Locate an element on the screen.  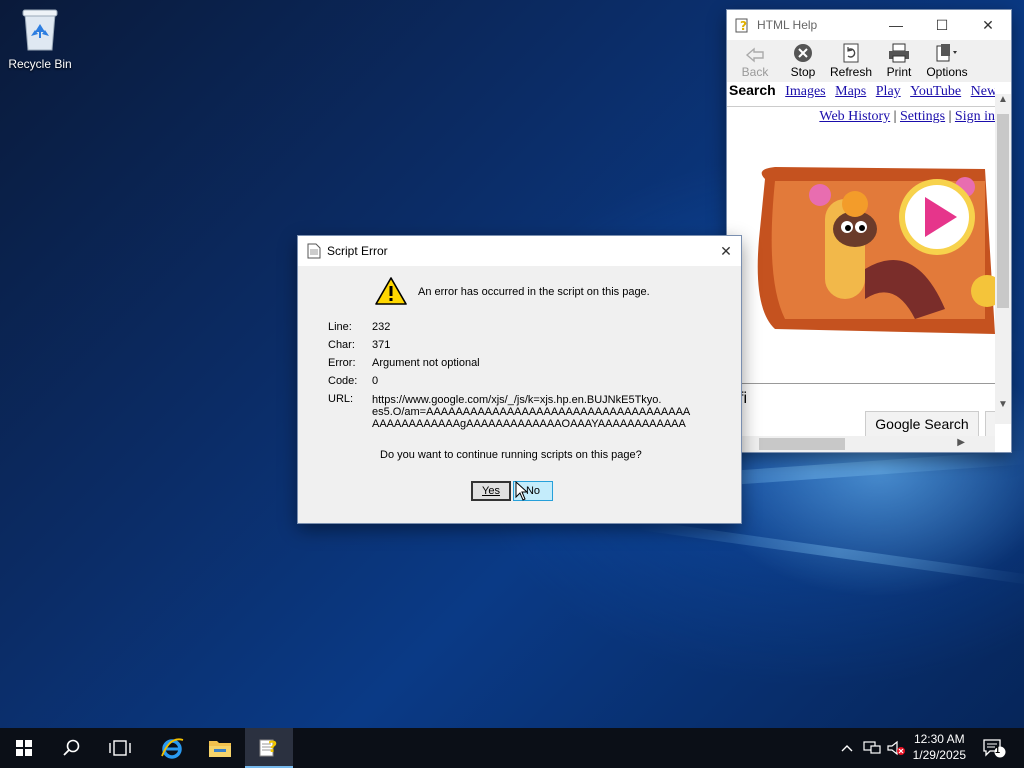
nav-images: Images is located at coordinates (805, 91).